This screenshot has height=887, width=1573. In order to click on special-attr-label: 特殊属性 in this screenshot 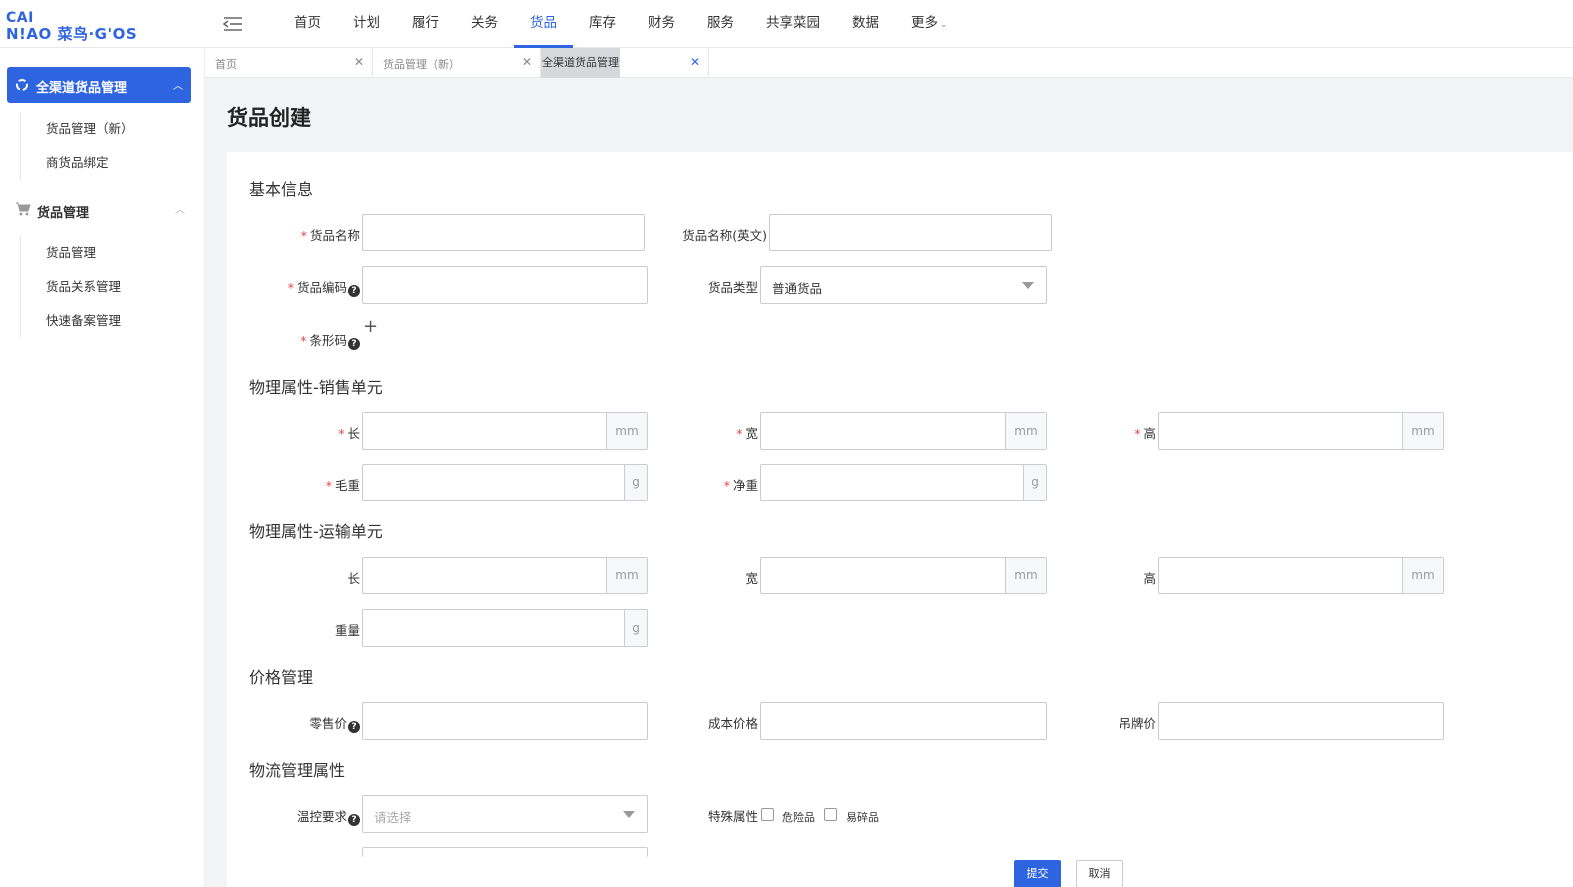, I will do `click(732, 816)`.